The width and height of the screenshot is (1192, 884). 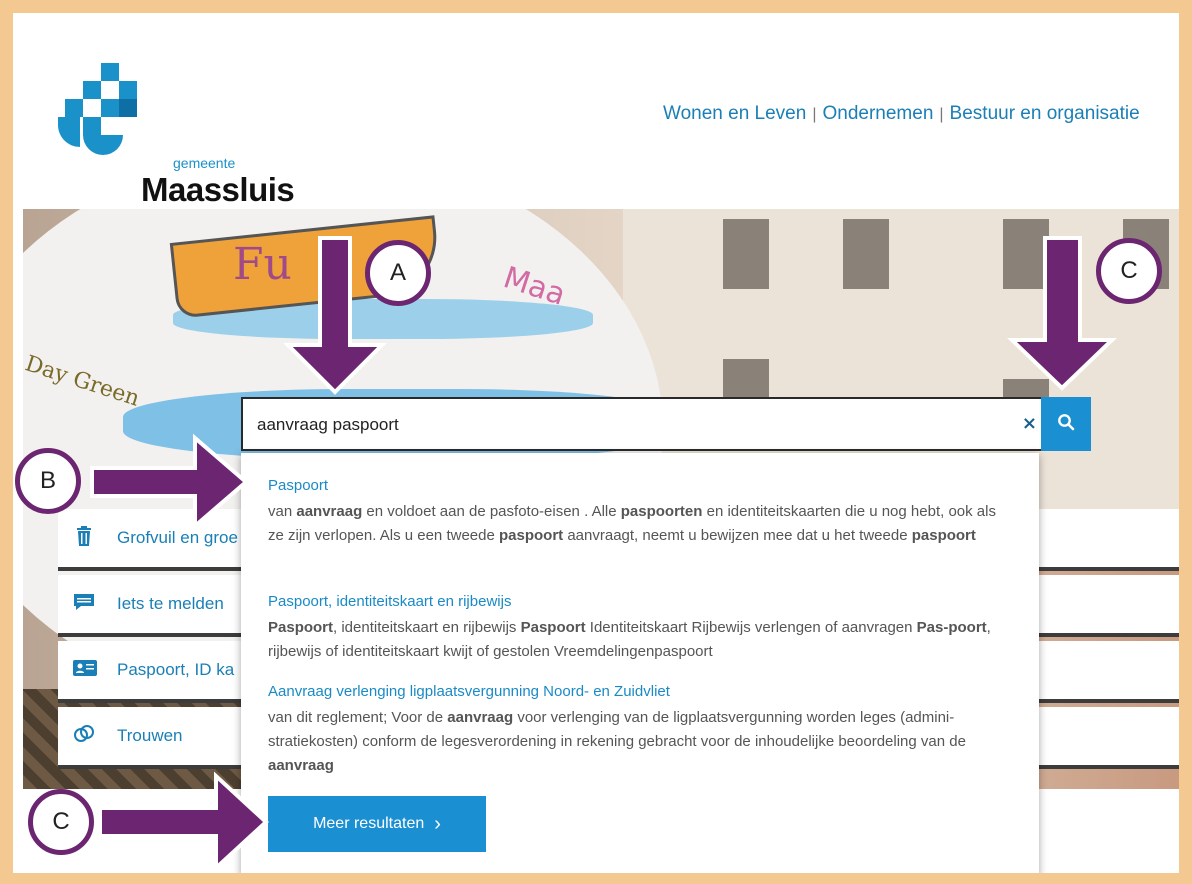 I want to click on annotation-label-a: A, so click(x=398, y=273).